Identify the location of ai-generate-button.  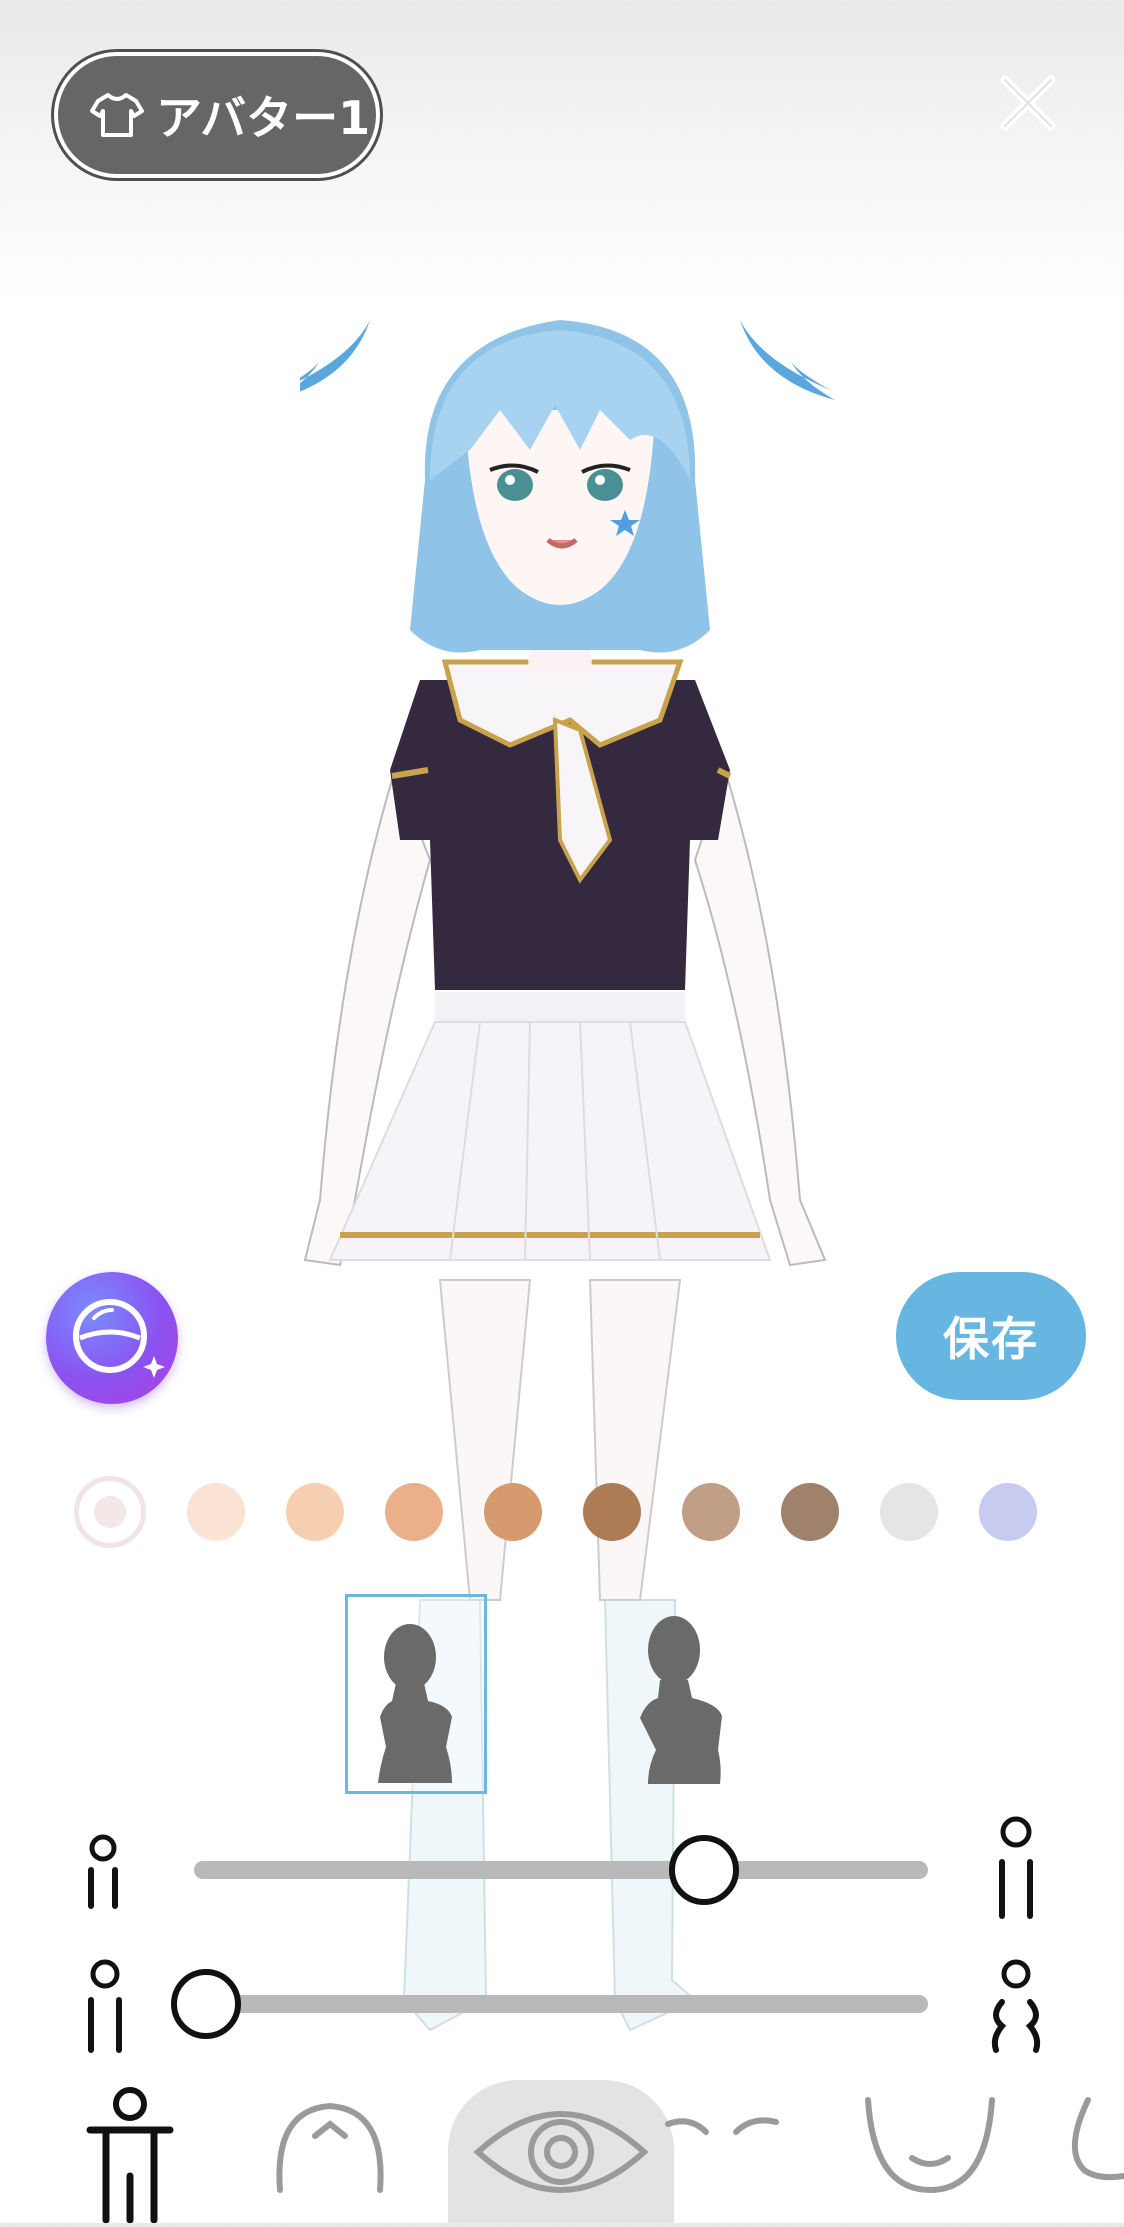
(112, 1338).